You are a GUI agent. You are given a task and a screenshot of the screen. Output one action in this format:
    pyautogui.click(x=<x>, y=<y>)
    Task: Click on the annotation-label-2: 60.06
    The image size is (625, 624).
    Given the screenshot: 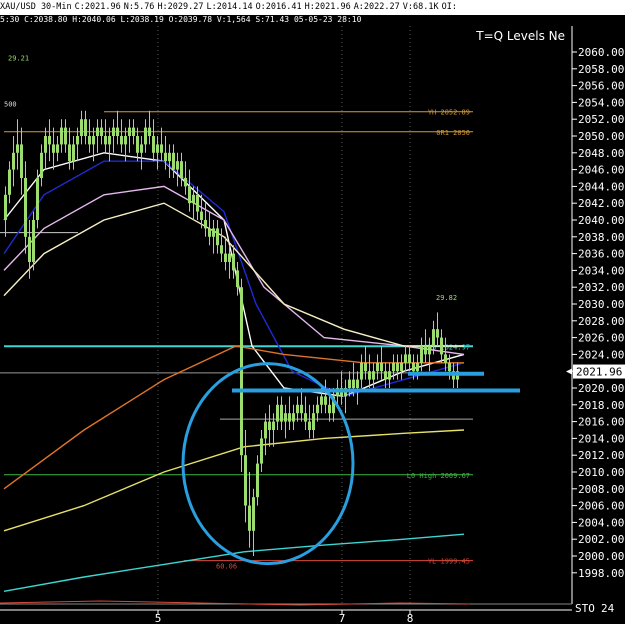 What is the action you would take?
    pyautogui.click(x=226, y=567)
    